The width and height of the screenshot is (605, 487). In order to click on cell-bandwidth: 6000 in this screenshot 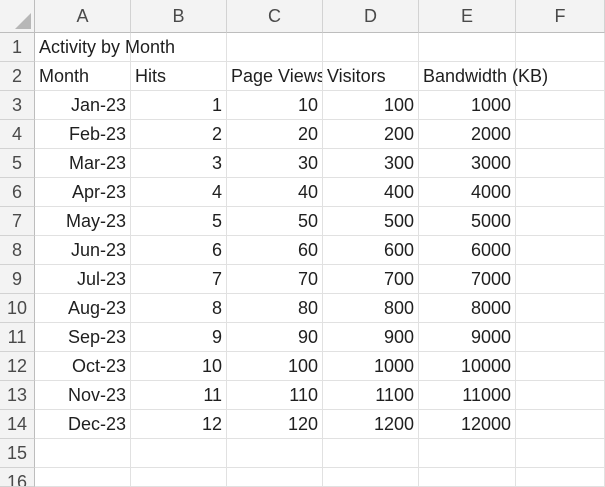, I will do `click(467, 250)`.